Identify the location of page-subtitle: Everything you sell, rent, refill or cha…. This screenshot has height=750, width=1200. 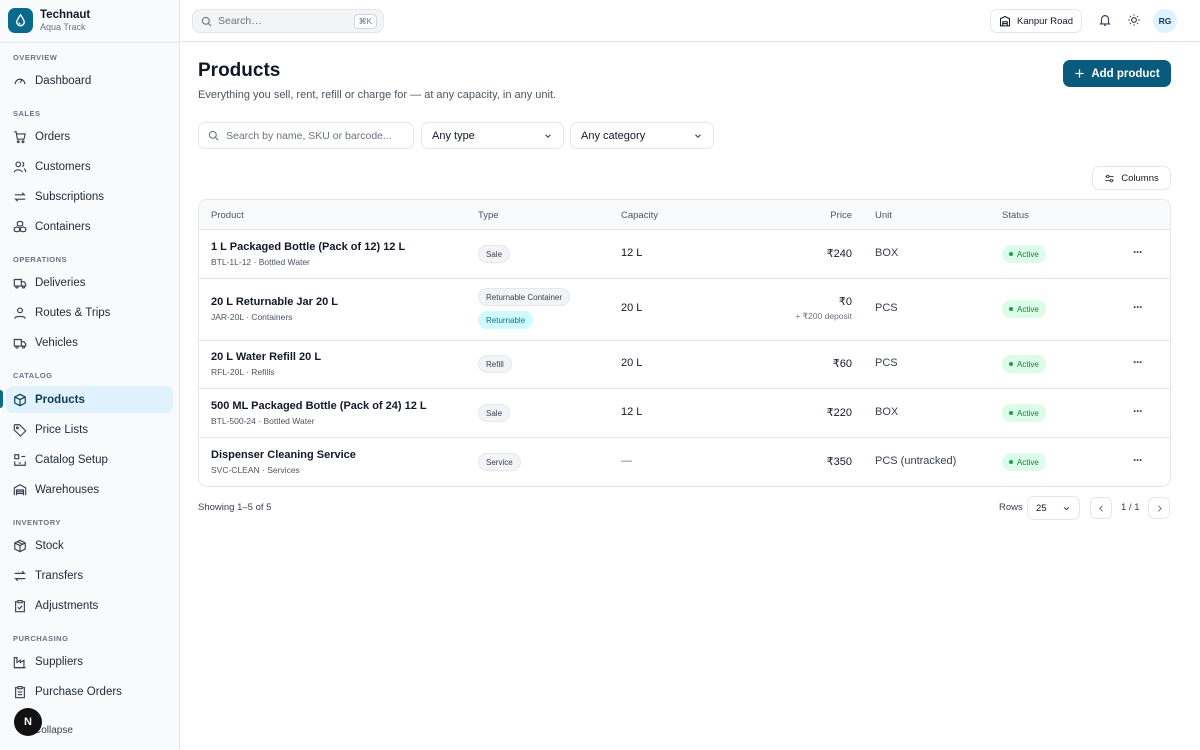
(377, 95).